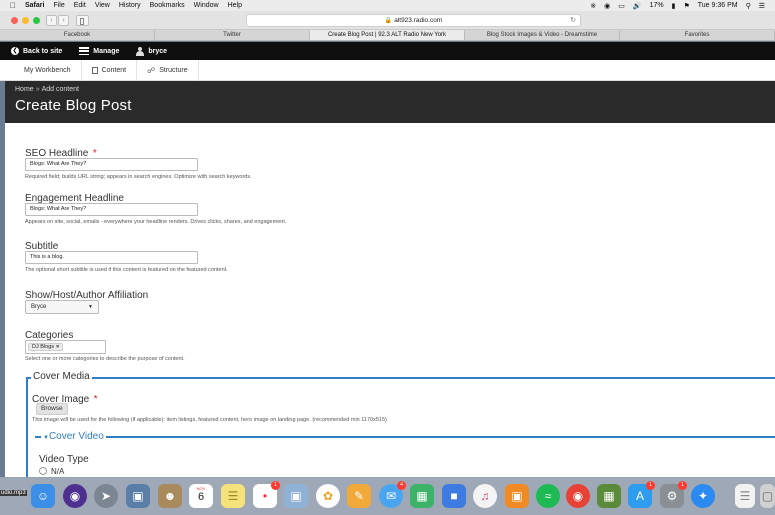 The image size is (775, 515). I want to click on messages-icon: ✉ 4, so click(392, 494).